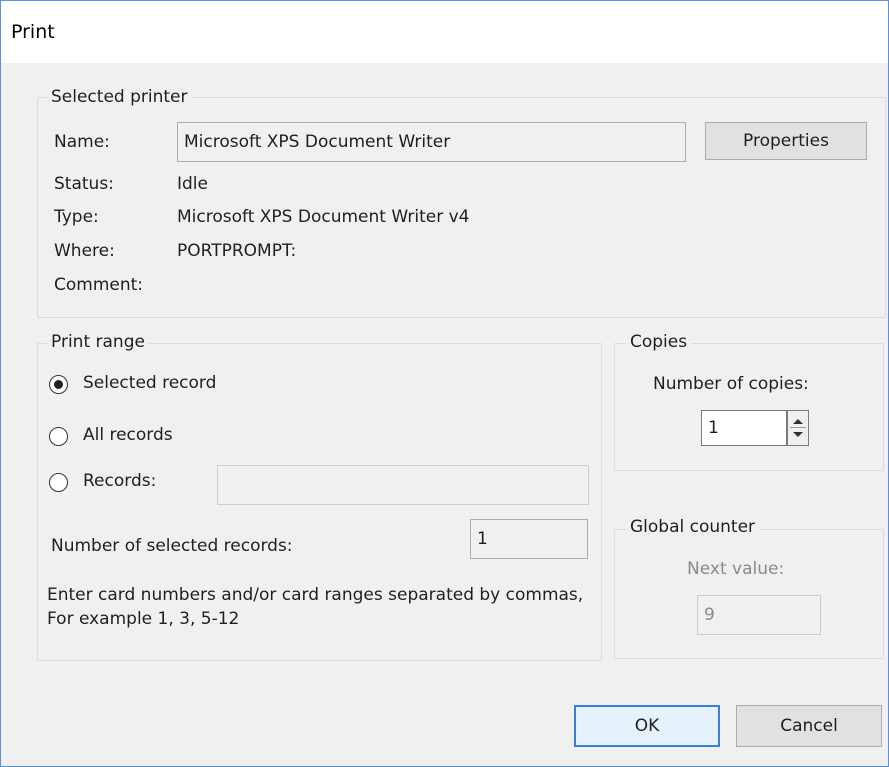 This screenshot has height=767, width=889. I want to click on all-records-label: All records, so click(128, 435).